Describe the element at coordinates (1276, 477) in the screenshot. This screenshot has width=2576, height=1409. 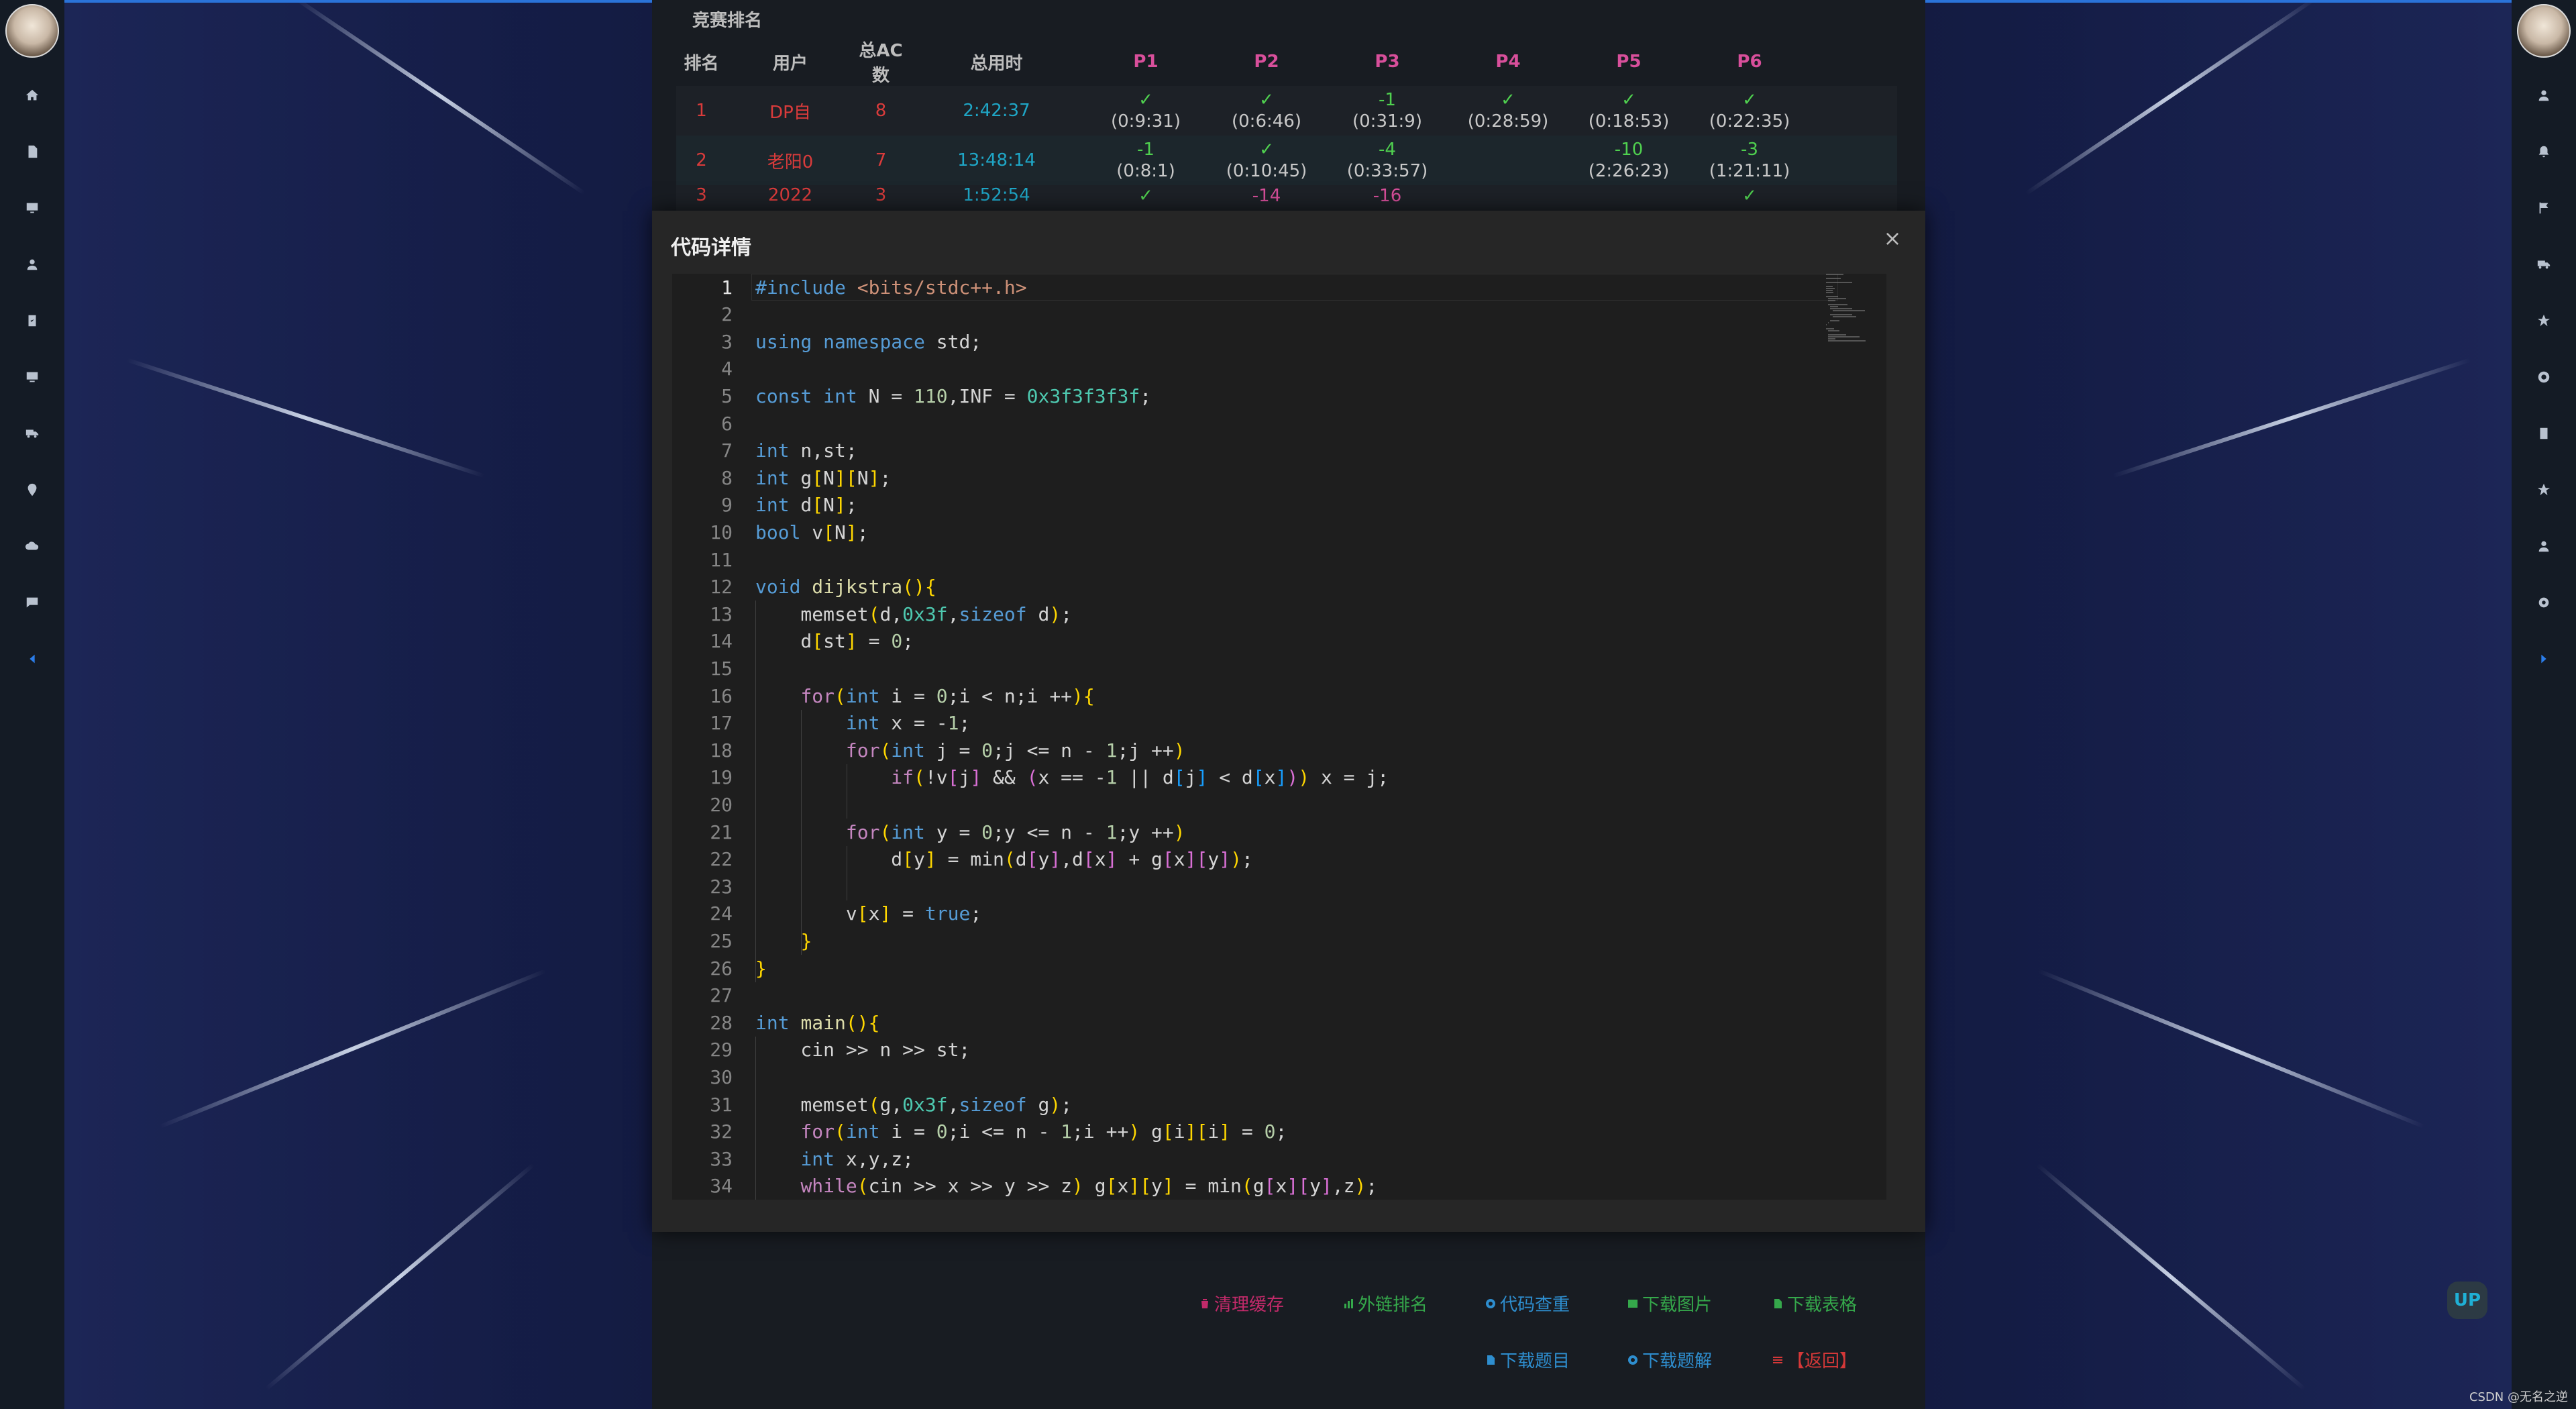
I see `code-line: 8 int g[N][N];` at that location.